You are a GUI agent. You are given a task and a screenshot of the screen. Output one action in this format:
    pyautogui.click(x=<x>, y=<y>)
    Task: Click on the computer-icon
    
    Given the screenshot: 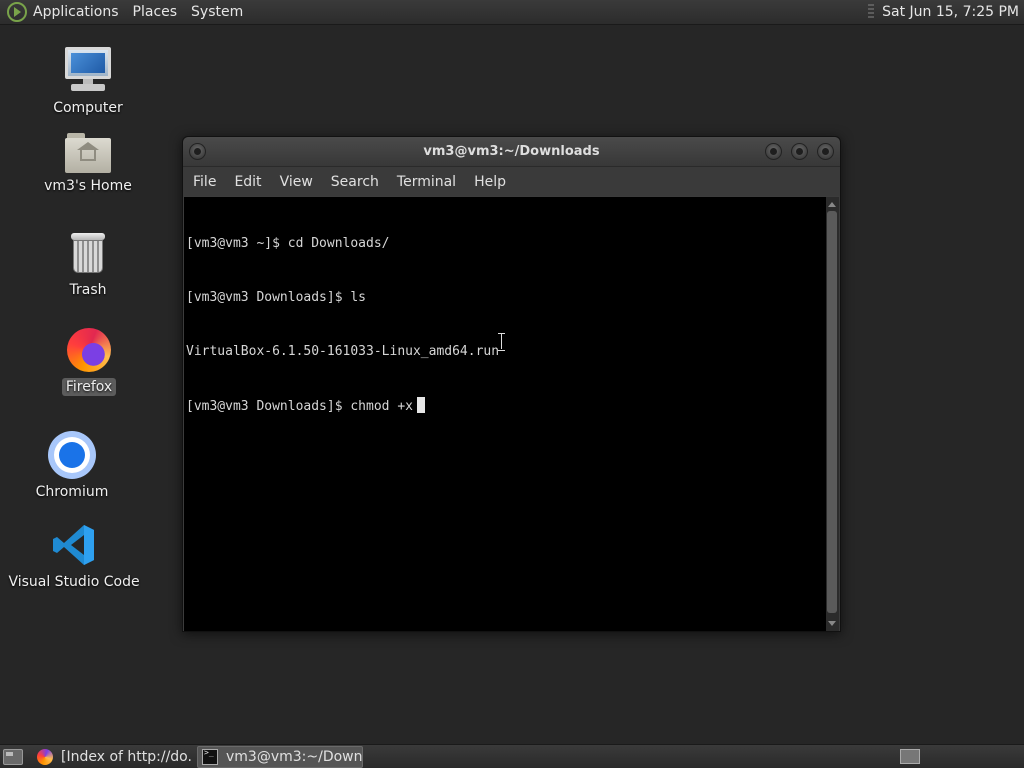 What is the action you would take?
    pyautogui.click(x=88, y=70)
    